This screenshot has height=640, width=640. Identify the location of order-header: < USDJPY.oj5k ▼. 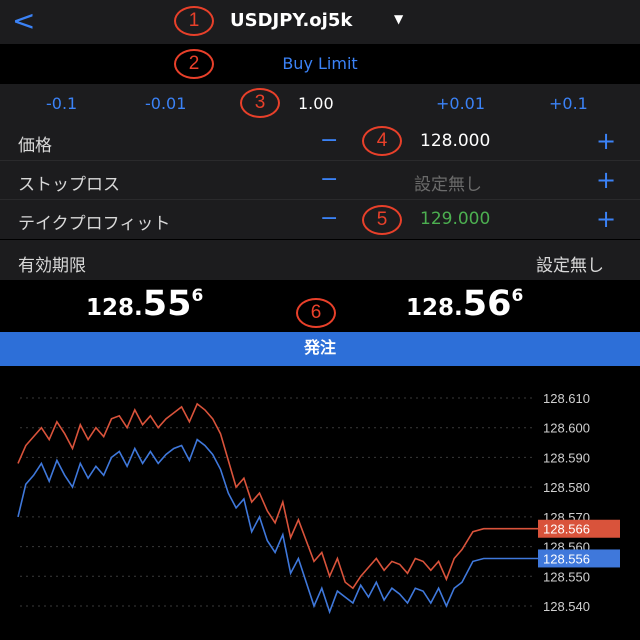
(320, 22).